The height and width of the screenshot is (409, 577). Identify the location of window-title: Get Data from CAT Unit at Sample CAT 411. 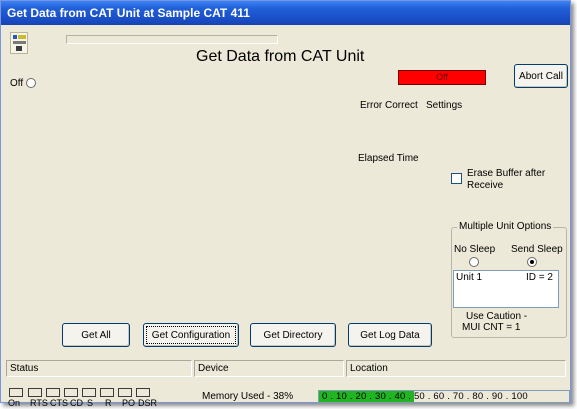
(285, 13).